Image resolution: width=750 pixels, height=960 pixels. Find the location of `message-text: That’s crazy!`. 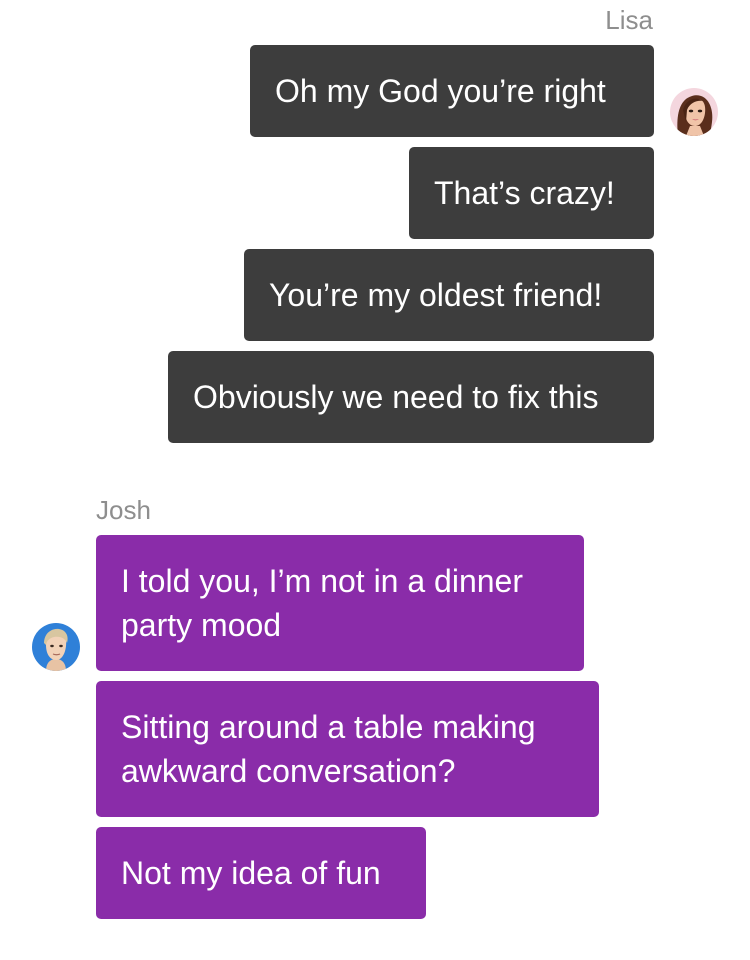

message-text: That’s crazy! is located at coordinates (524, 193).